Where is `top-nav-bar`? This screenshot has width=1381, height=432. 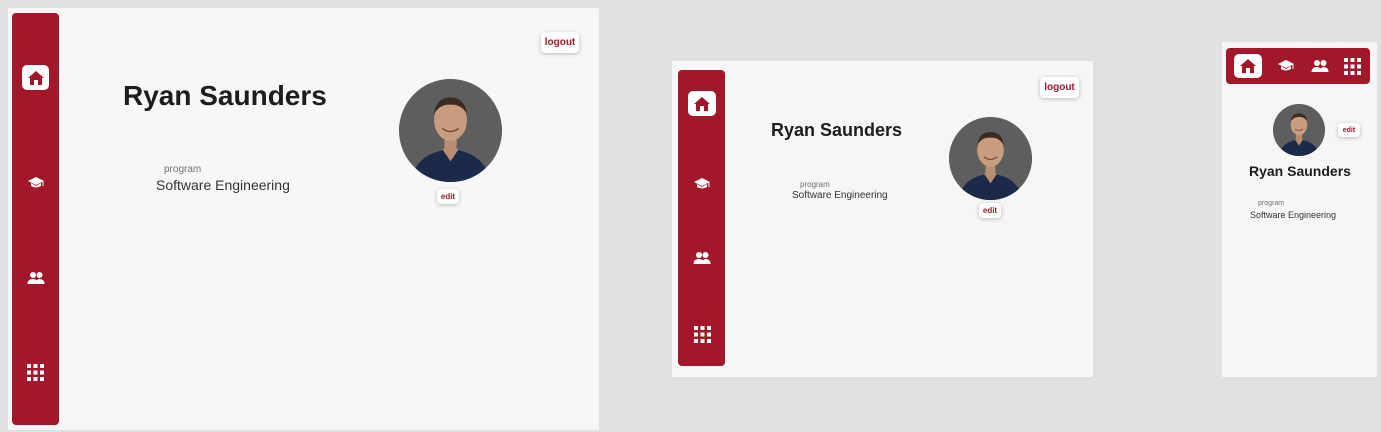 top-nav-bar is located at coordinates (1298, 66).